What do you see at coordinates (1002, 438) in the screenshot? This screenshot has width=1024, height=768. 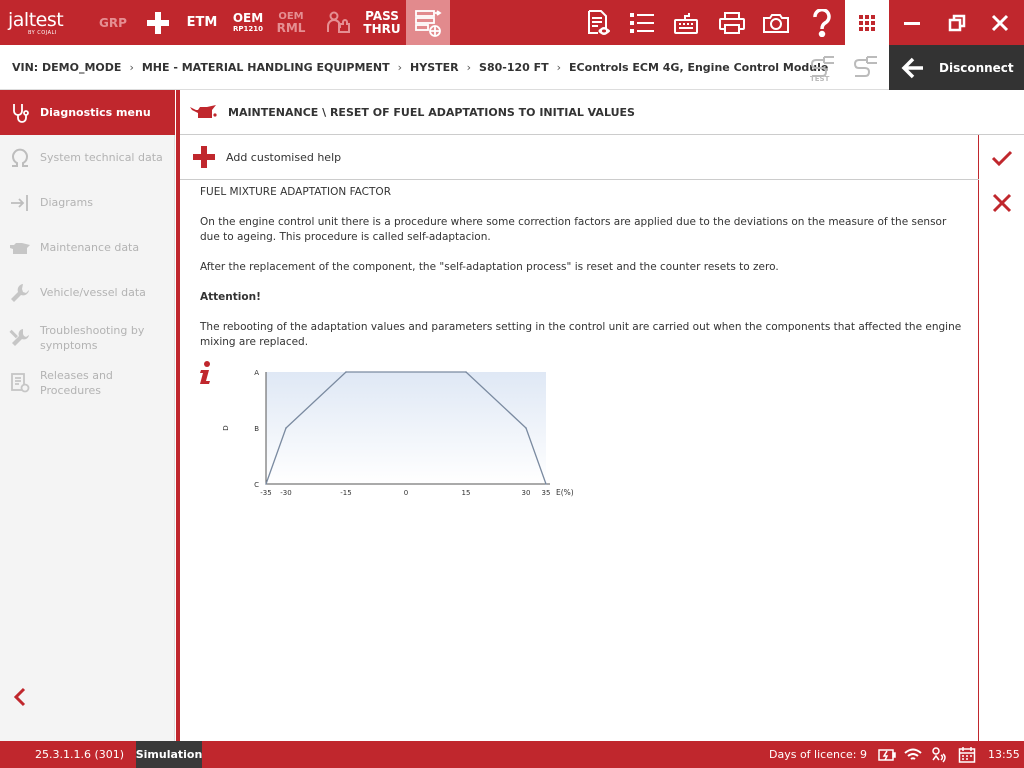 I see `action-column` at bounding box center [1002, 438].